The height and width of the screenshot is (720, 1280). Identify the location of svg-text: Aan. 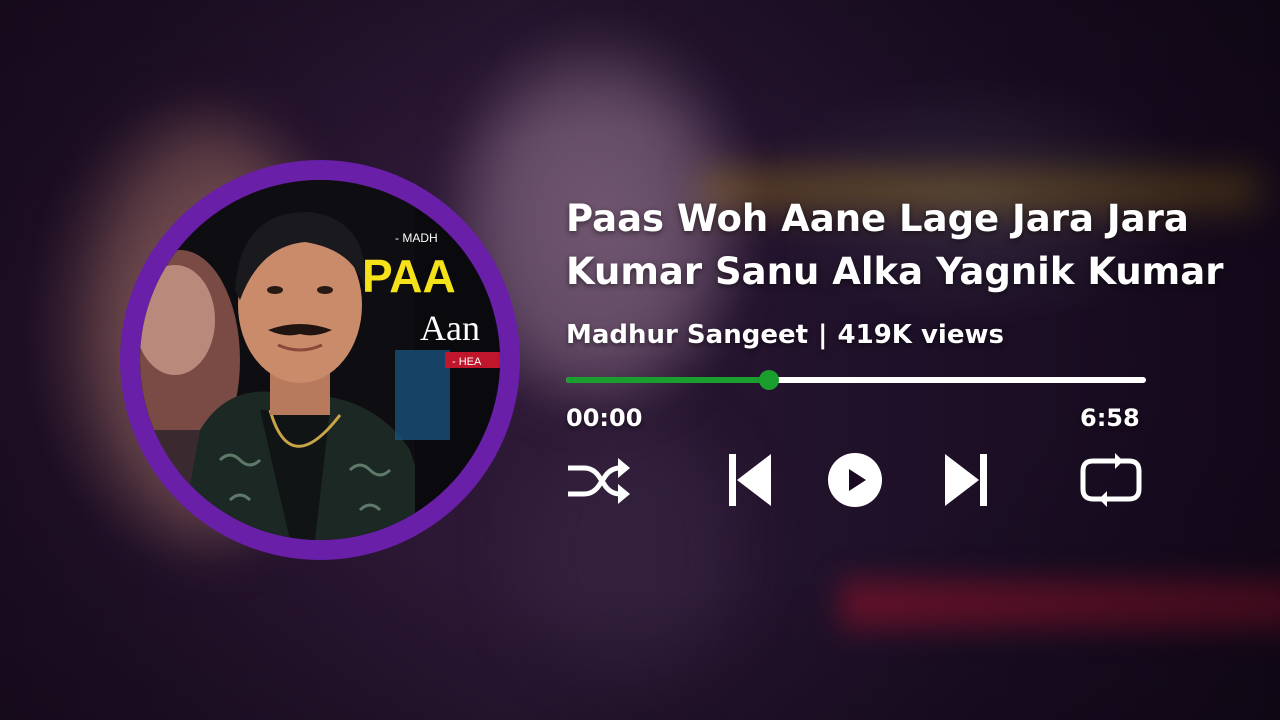
(450, 328).